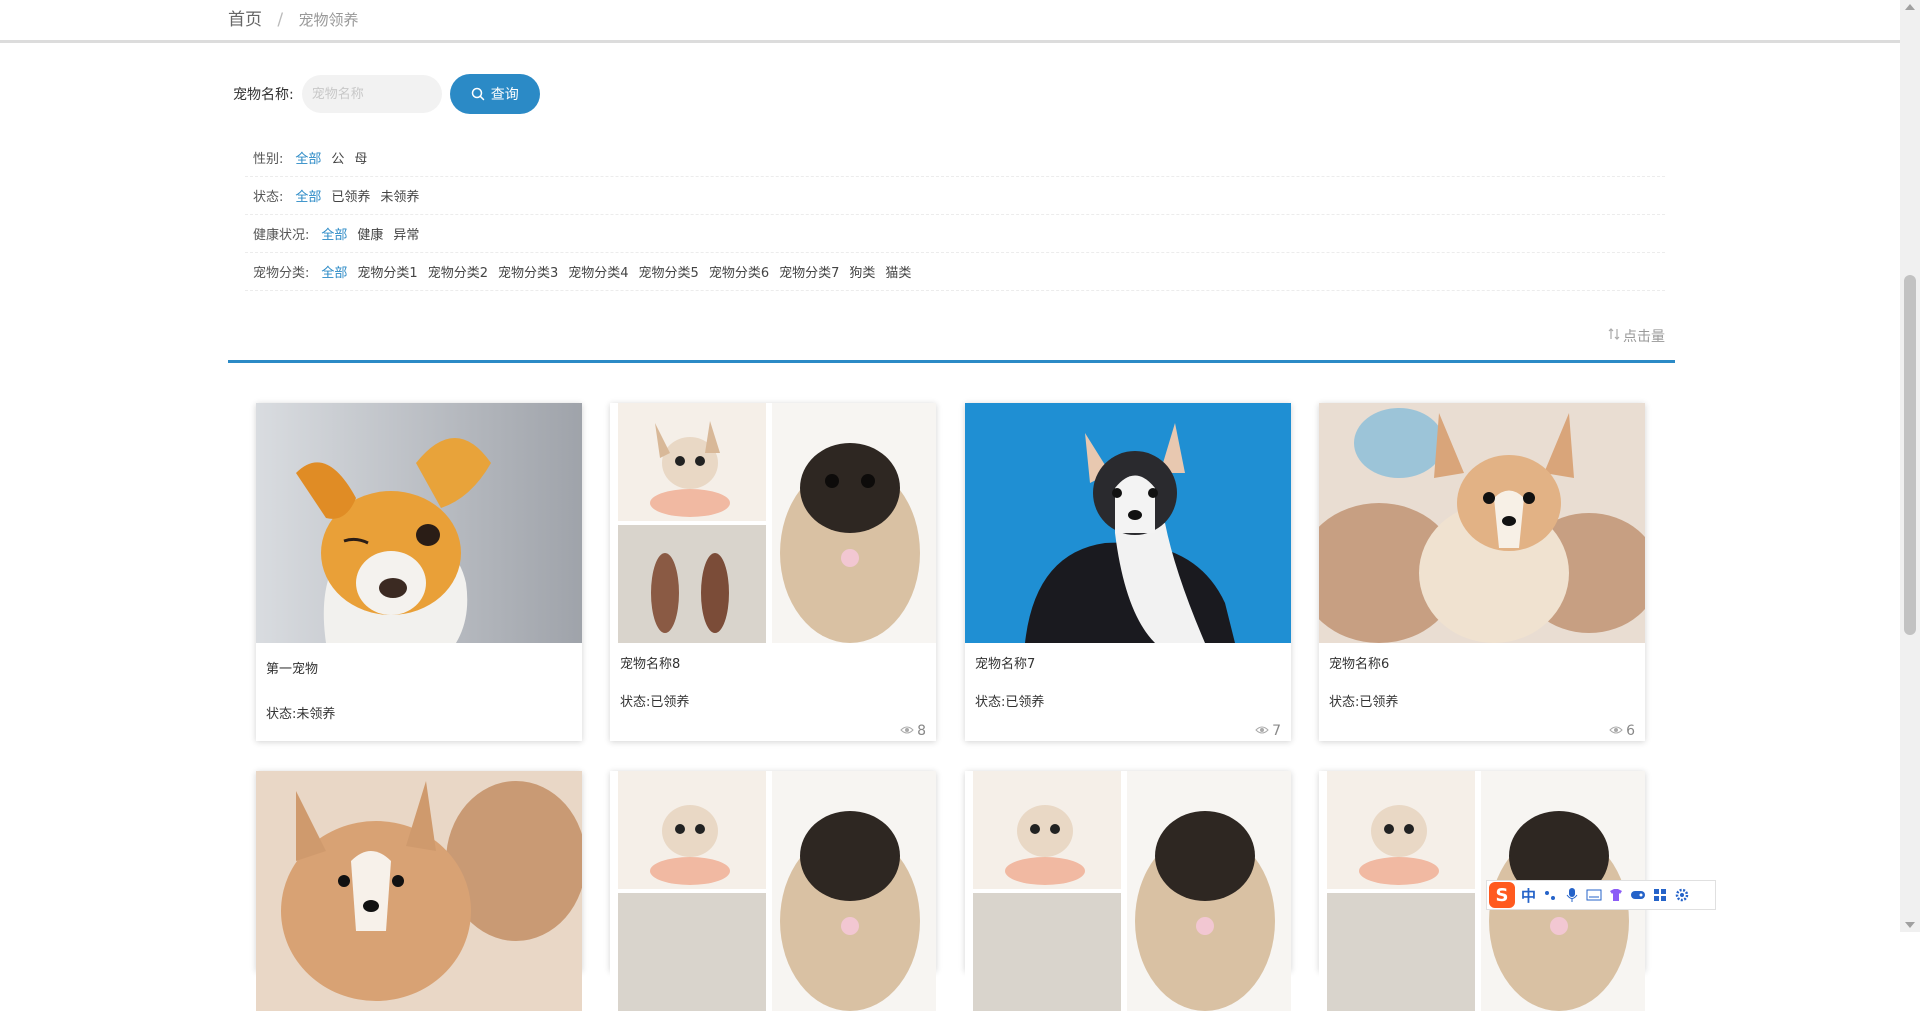 This screenshot has height=1011, width=1920. What do you see at coordinates (293, 17) in the screenshot?
I see `breadcrumb: 首页 / 宠物领养` at bounding box center [293, 17].